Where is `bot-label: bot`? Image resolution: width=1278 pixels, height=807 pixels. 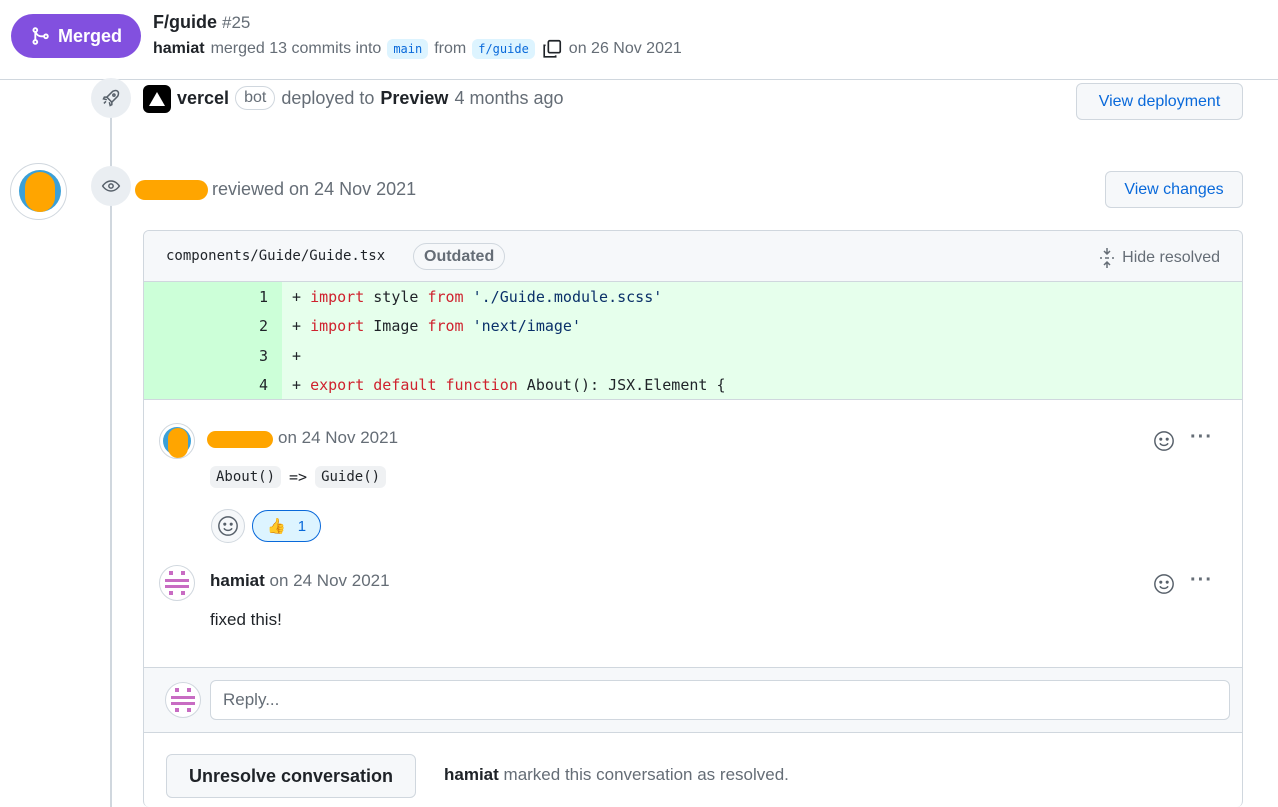
bot-label: bot is located at coordinates (255, 98).